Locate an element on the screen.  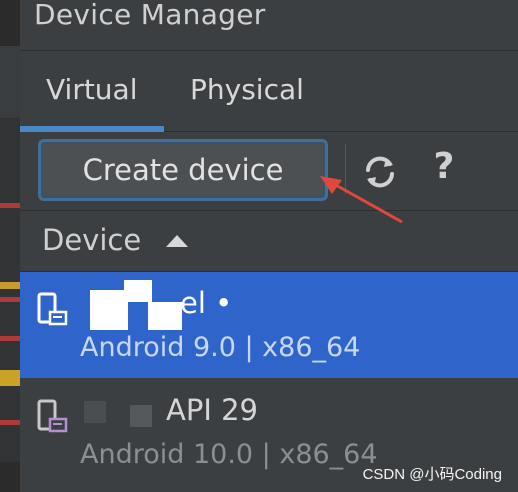
device-subtitle: Android 9.0 | x86_64 is located at coordinates (220, 347).